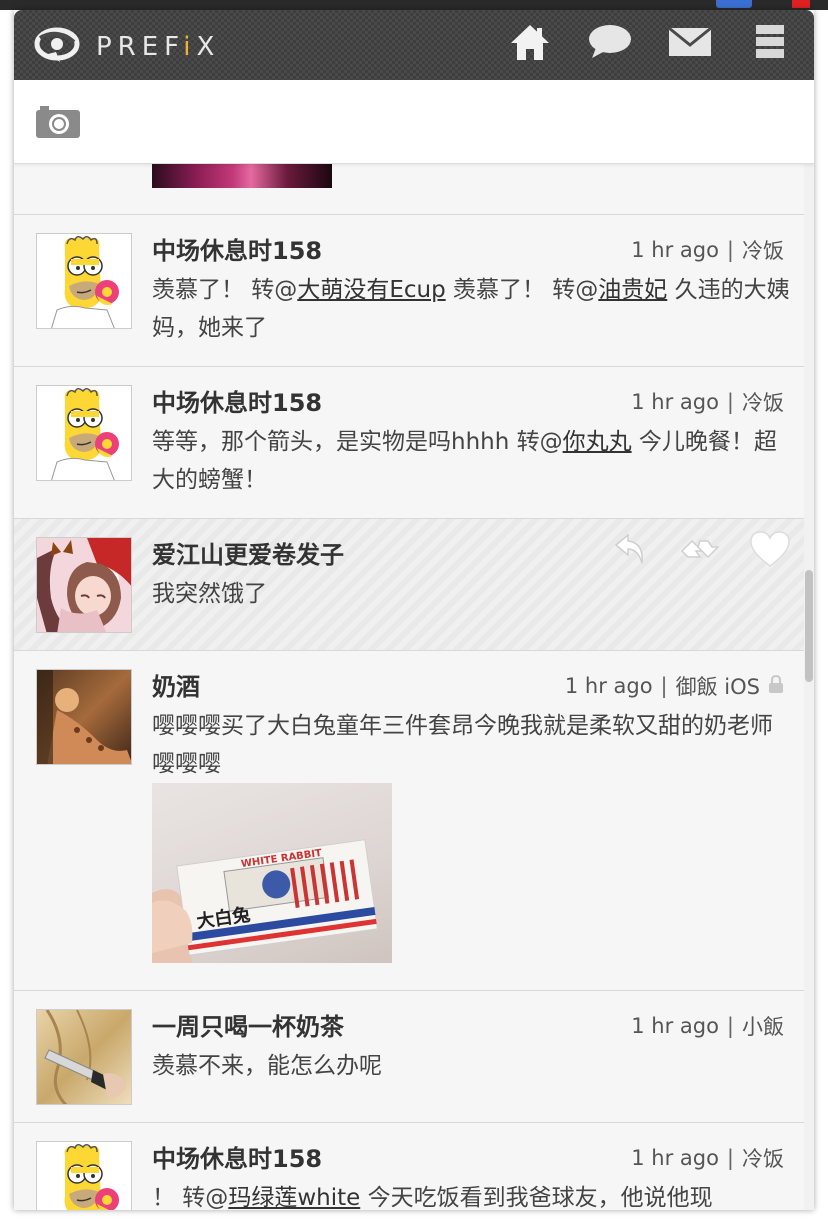 The width and height of the screenshot is (828, 1228). I want to click on retweet-icon, so click(700, 551).